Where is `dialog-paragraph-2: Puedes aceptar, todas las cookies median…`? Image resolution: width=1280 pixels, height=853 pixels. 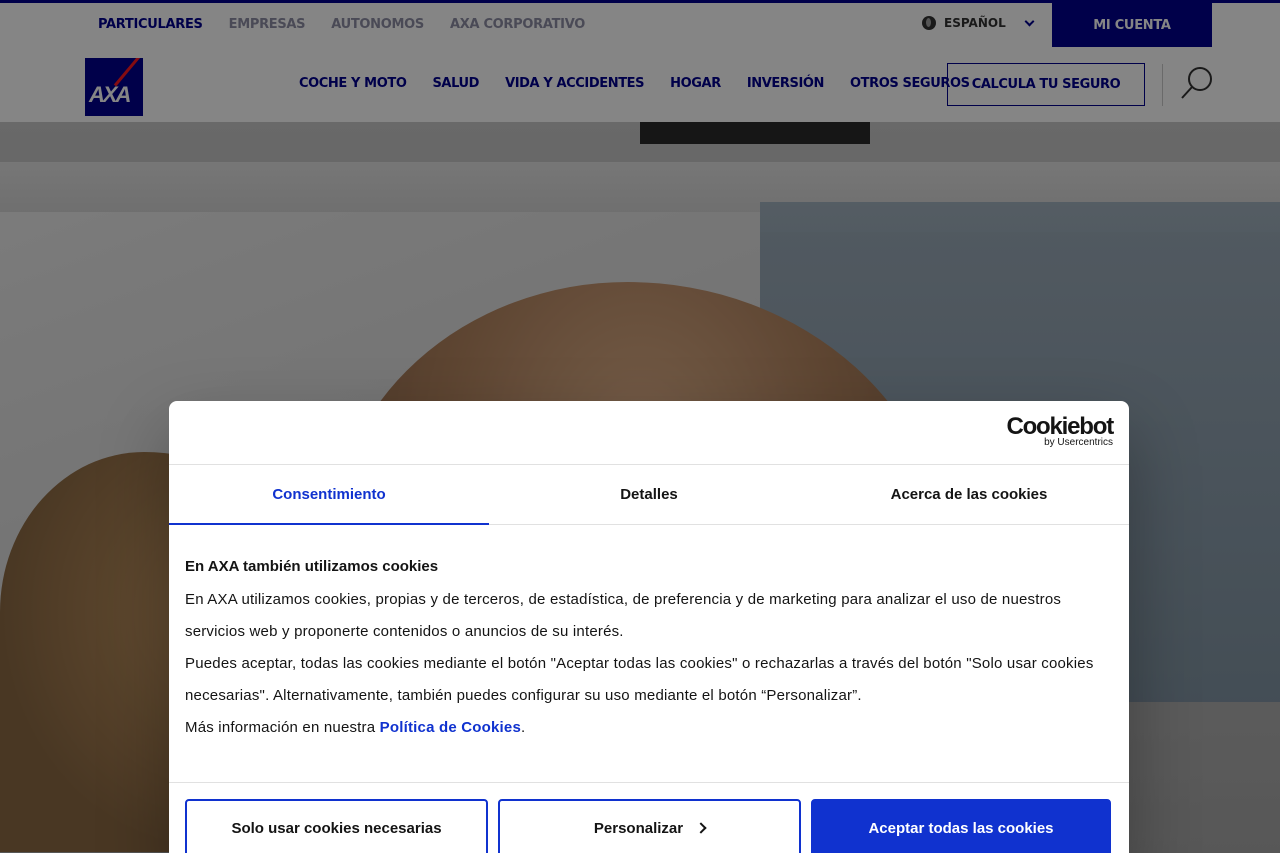 dialog-paragraph-2: Puedes aceptar, todas las cookies median… is located at coordinates (639, 679).